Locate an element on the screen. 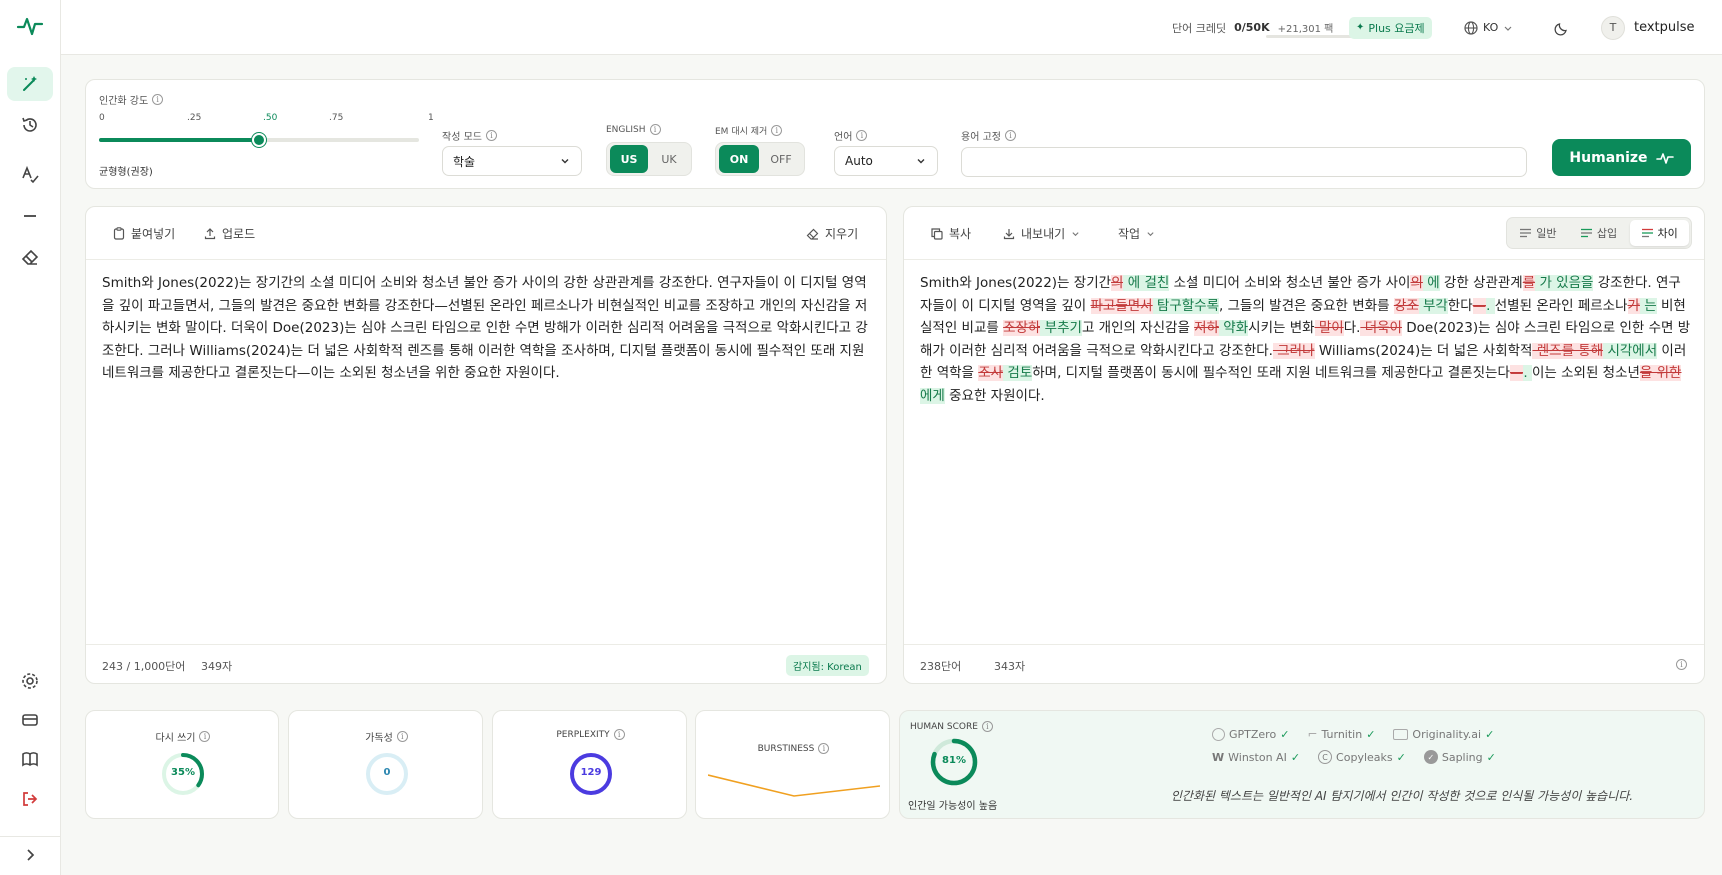  diff-deletion: 의 is located at coordinates (1117, 283).